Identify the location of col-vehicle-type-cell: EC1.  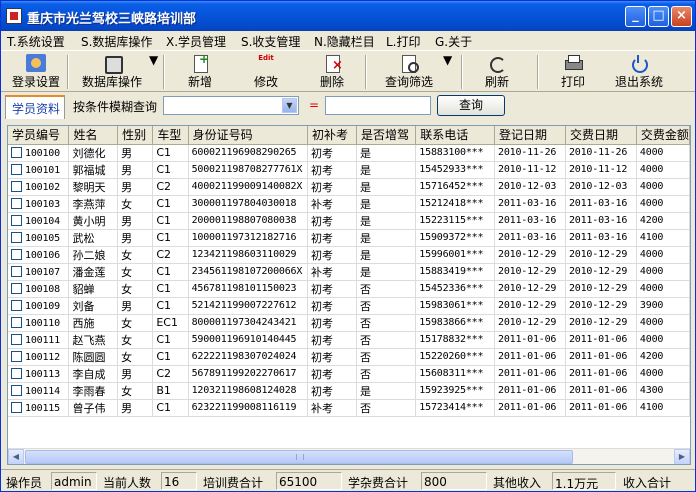
(170, 323).